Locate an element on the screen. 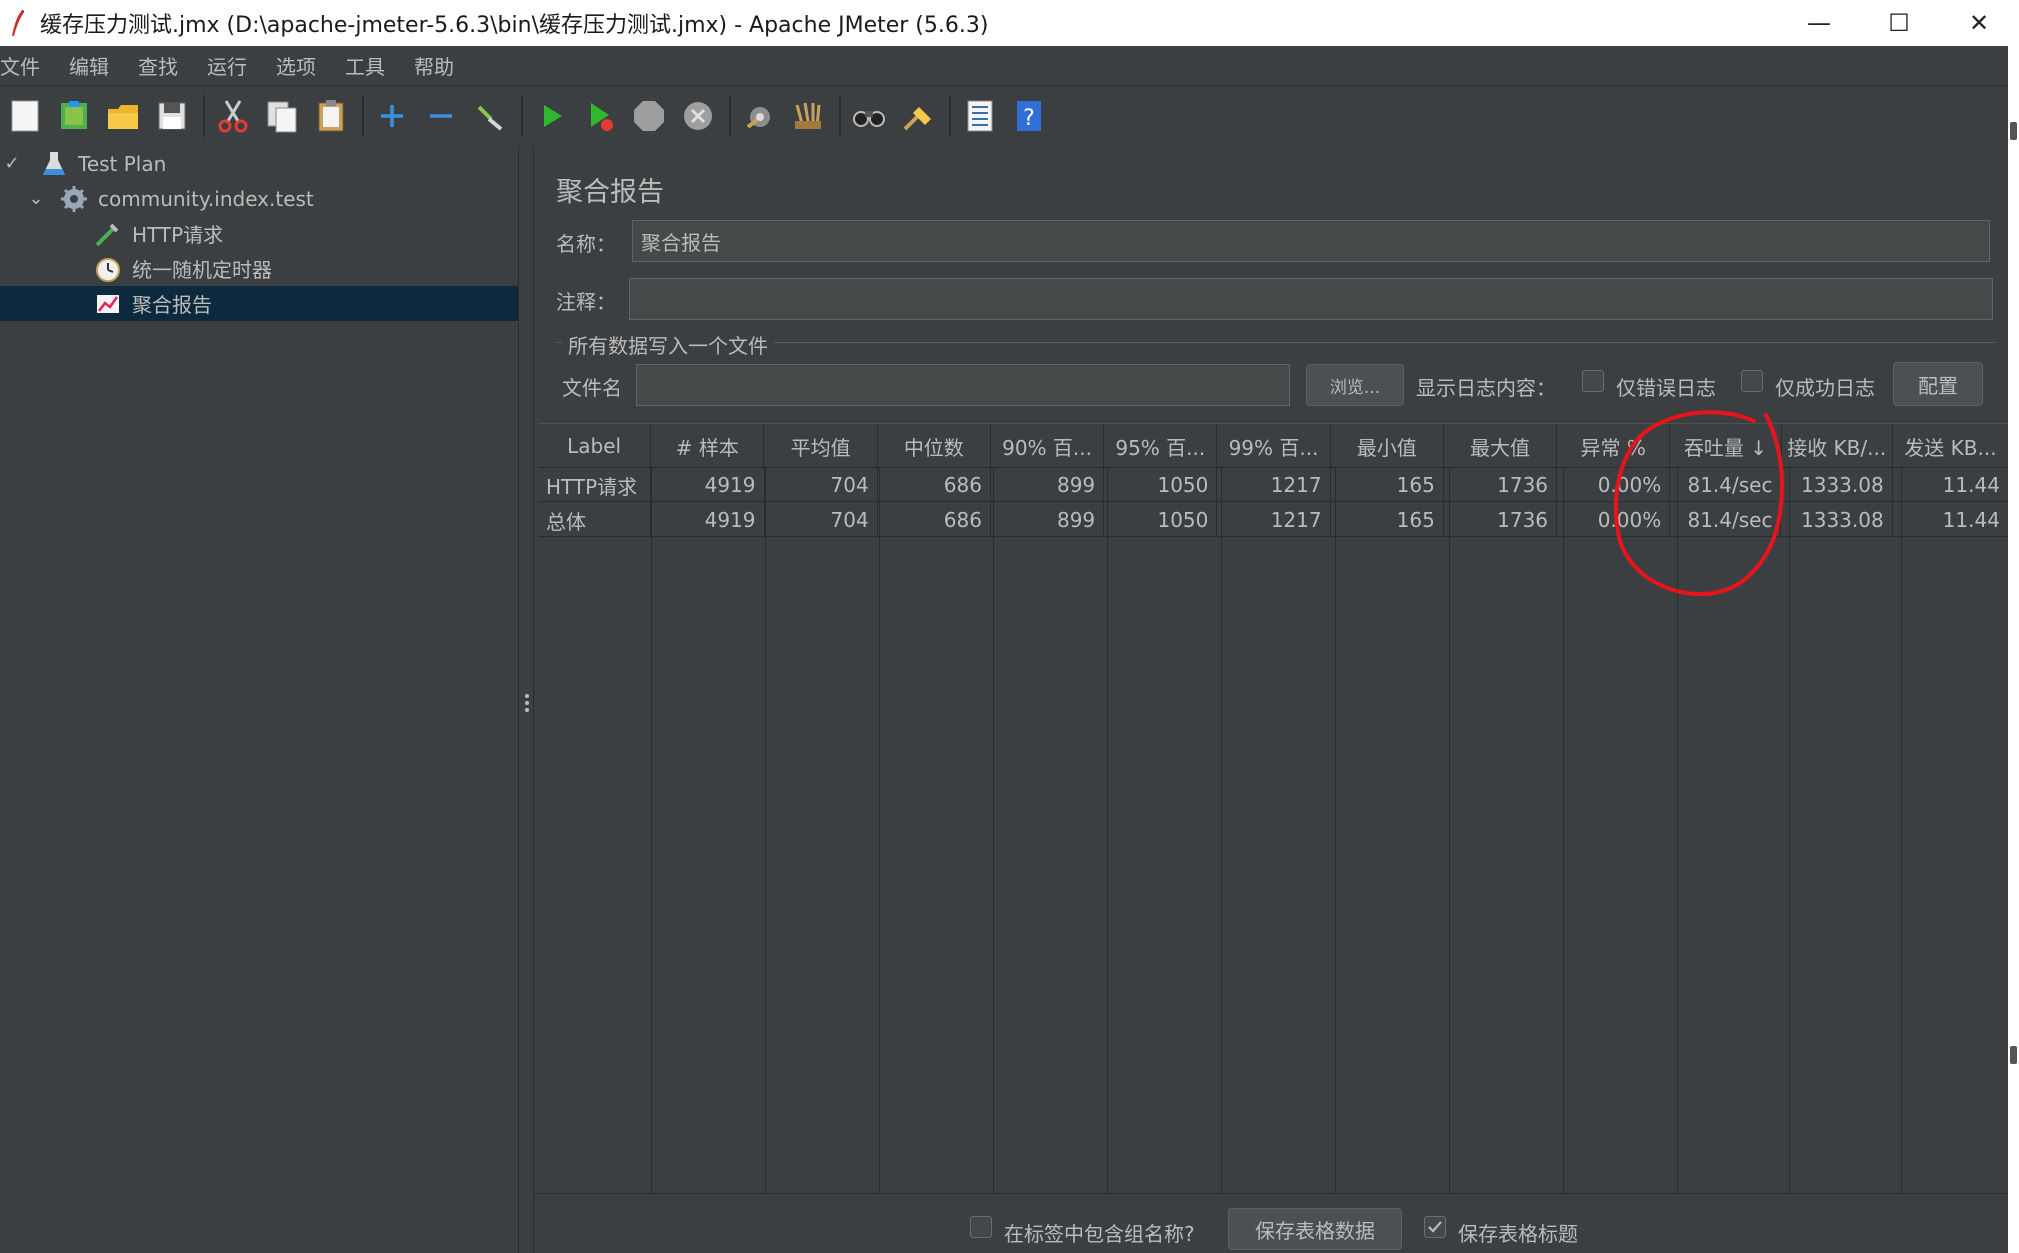  reset-search-button is located at coordinates (918, 116).